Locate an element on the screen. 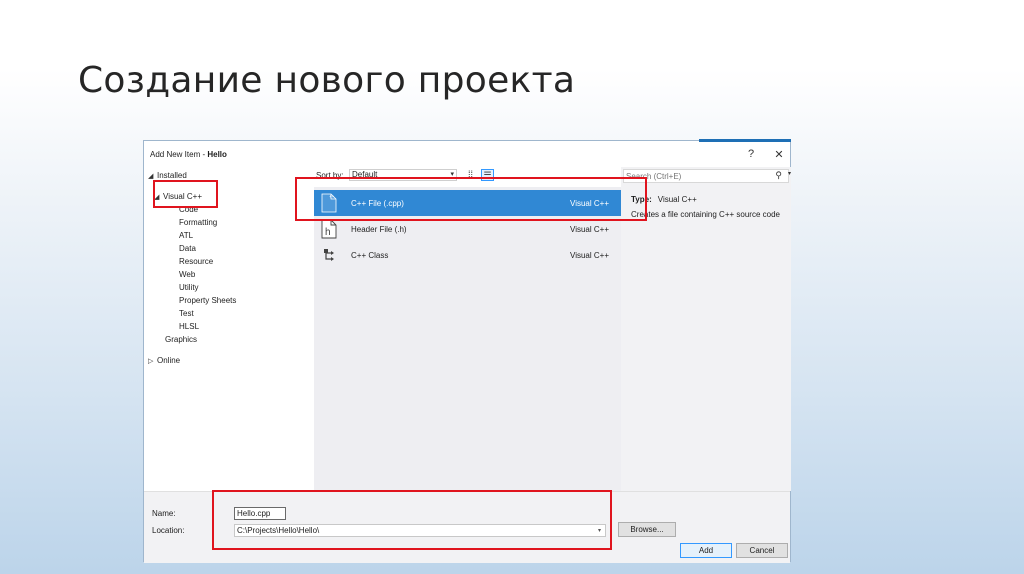 Image resolution: width=1024 pixels, height=574 pixels. dialog-title-project: Hello is located at coordinates (217, 154).